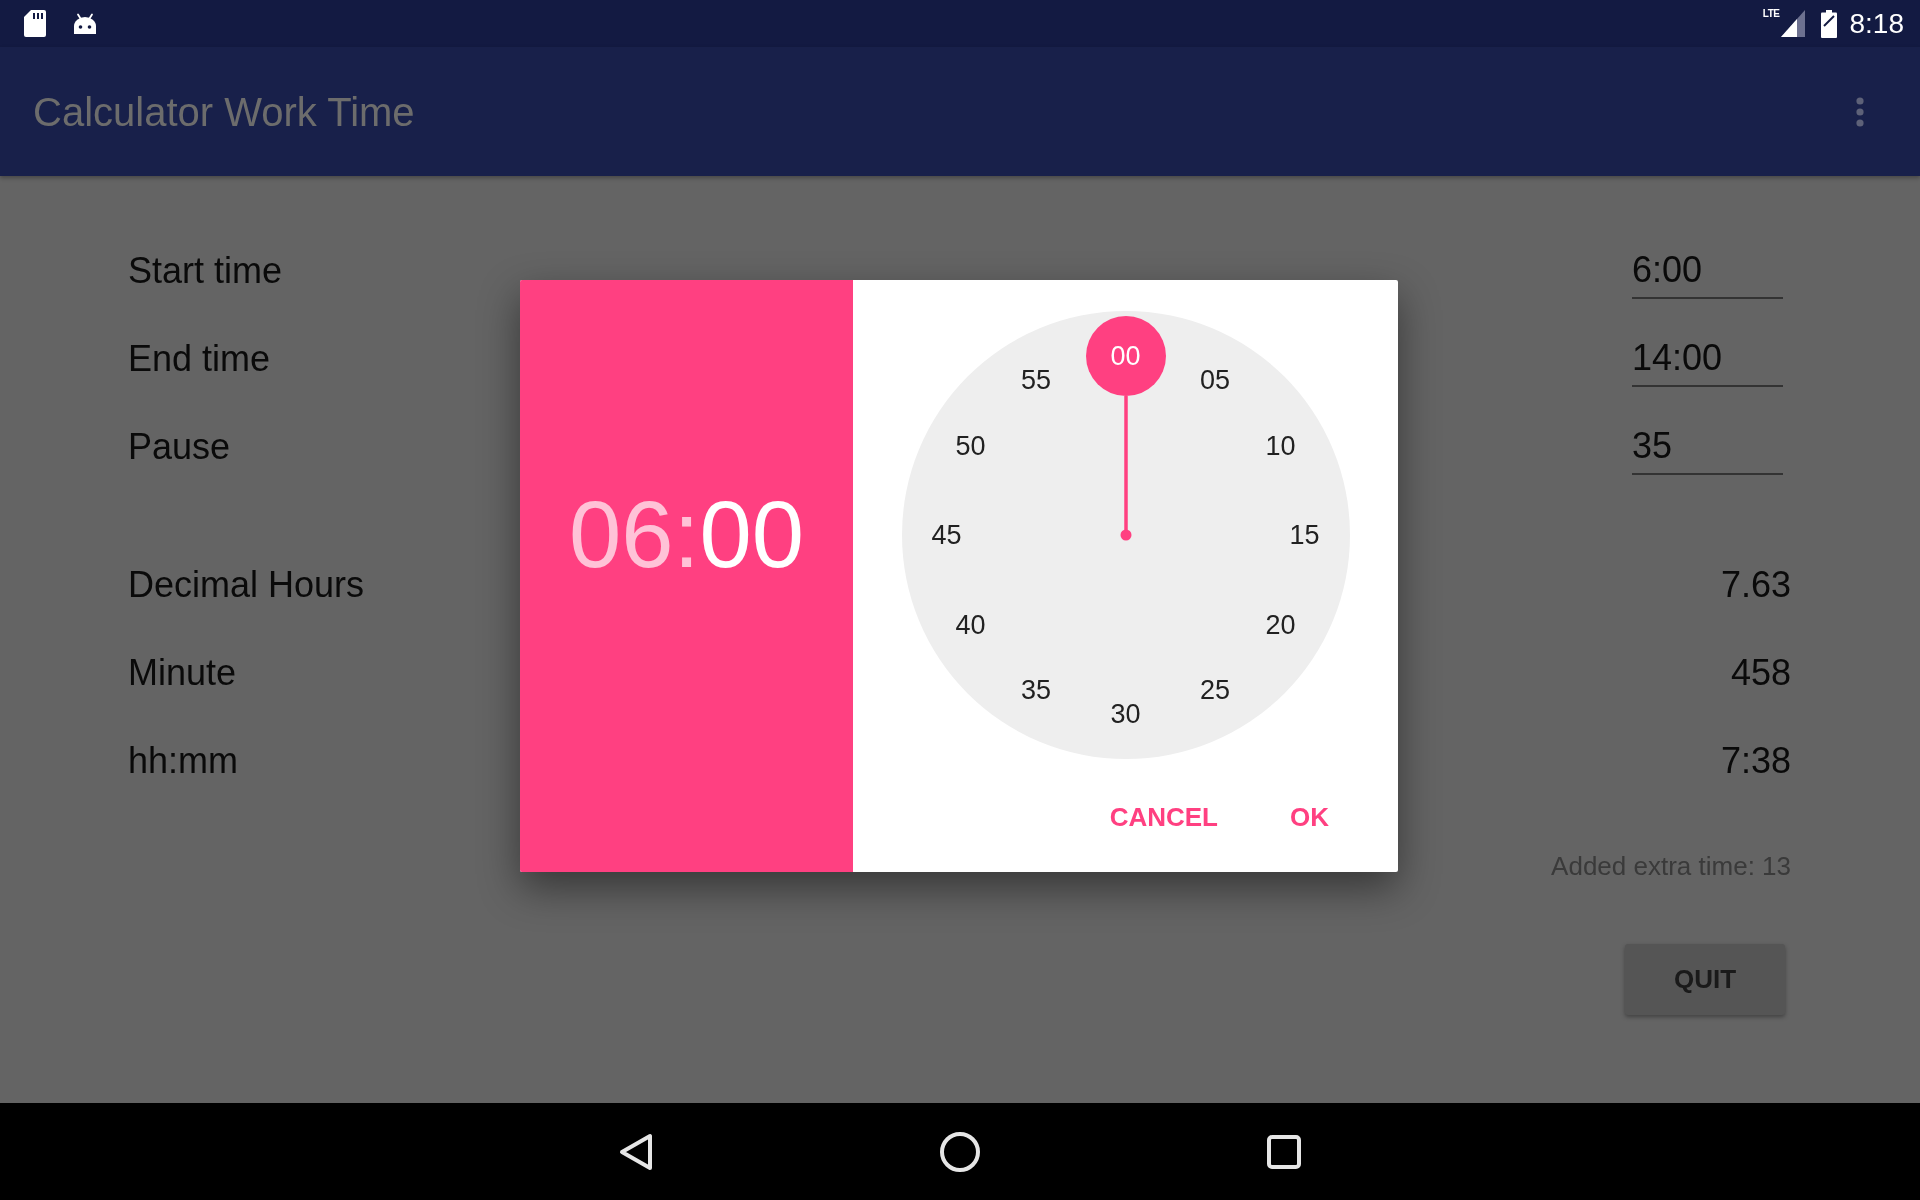 Image resolution: width=1920 pixels, height=1200 pixels. I want to click on robot-icon, so click(85, 23).